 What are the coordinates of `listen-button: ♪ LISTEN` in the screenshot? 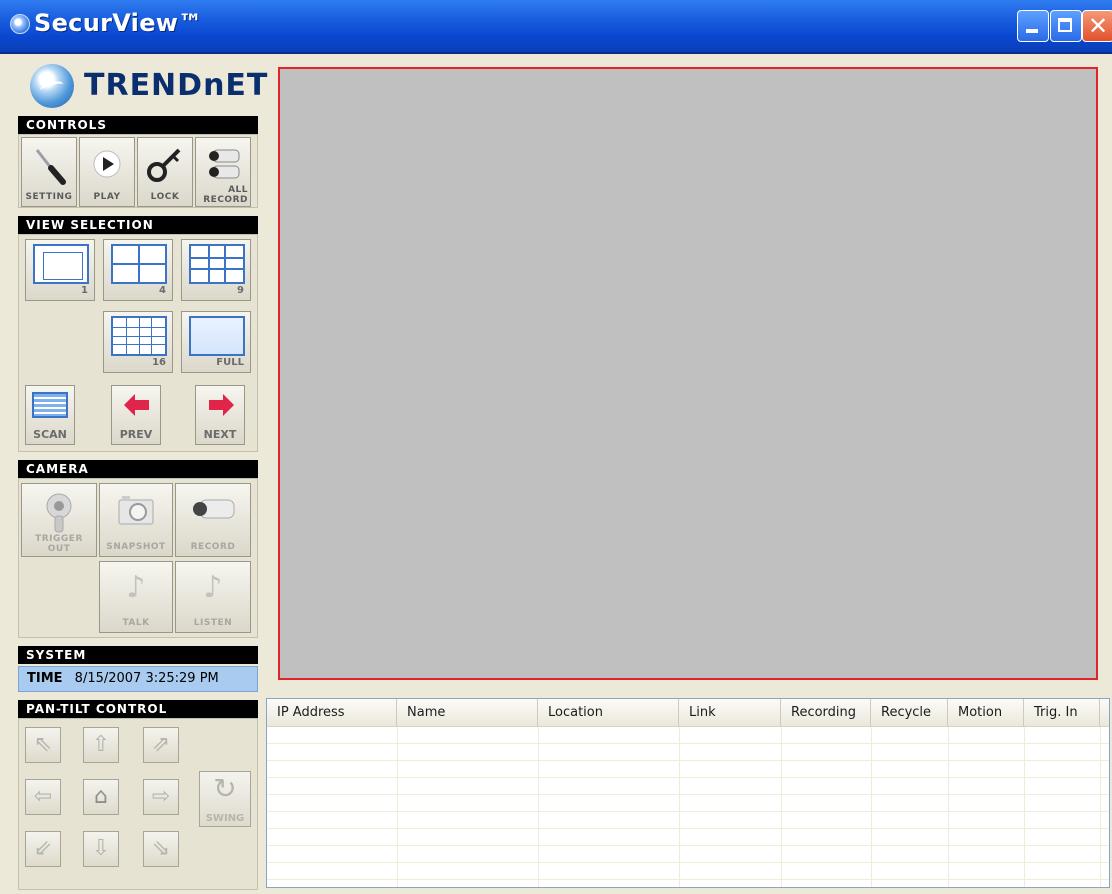 It's located at (213, 597).